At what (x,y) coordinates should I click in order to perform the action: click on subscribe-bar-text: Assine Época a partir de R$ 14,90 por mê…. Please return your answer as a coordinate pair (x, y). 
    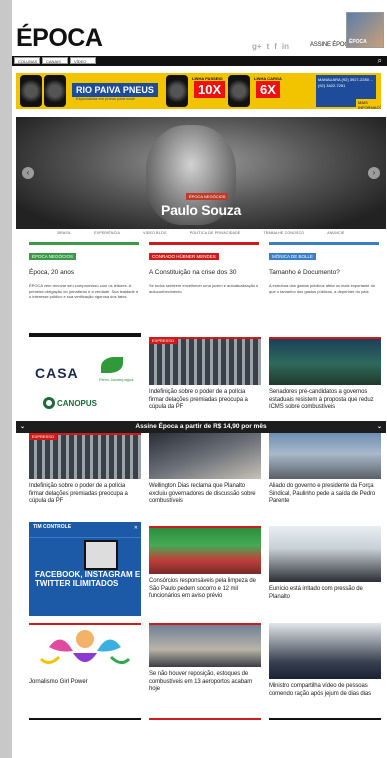
    Looking at the image, I should click on (200, 426).